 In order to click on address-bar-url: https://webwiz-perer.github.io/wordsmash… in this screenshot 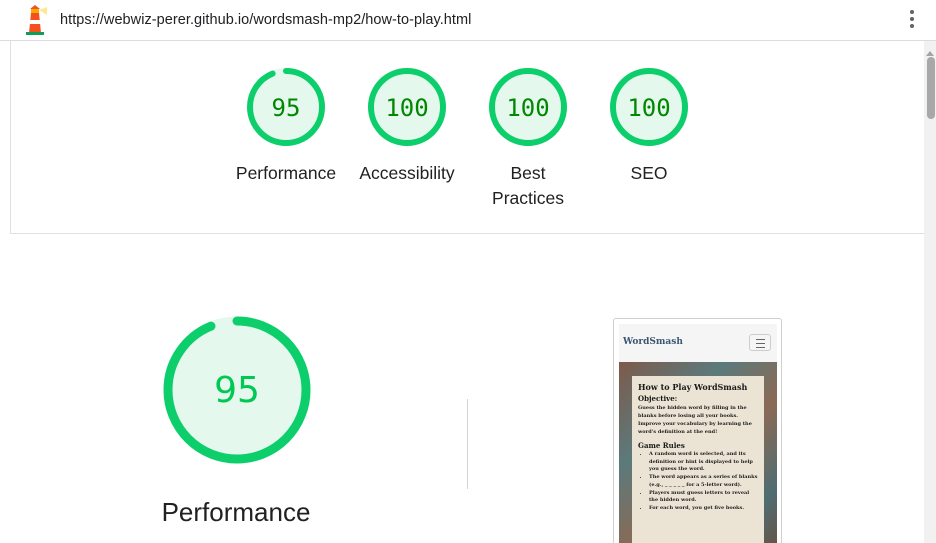, I will do `click(265, 20)`.